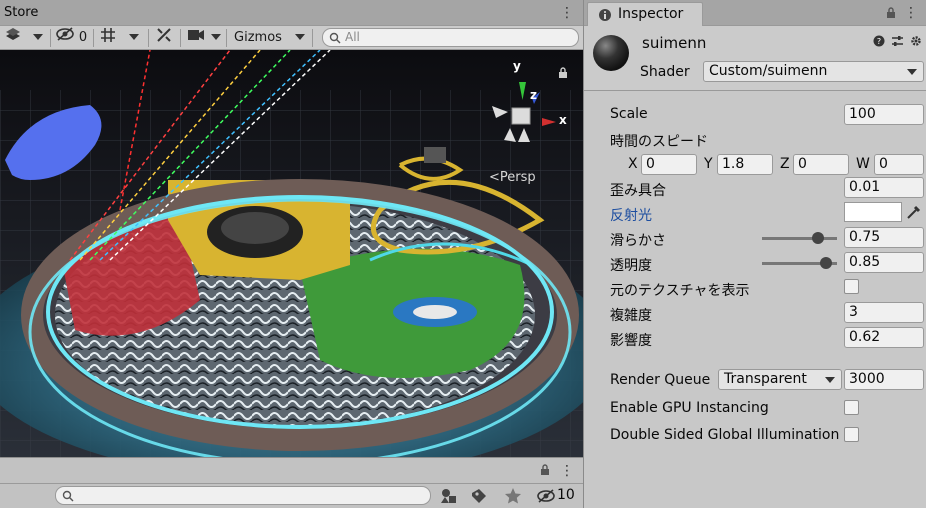  Describe the element at coordinates (708, 164) in the screenshot. I see `speed-y-label: Y` at that location.